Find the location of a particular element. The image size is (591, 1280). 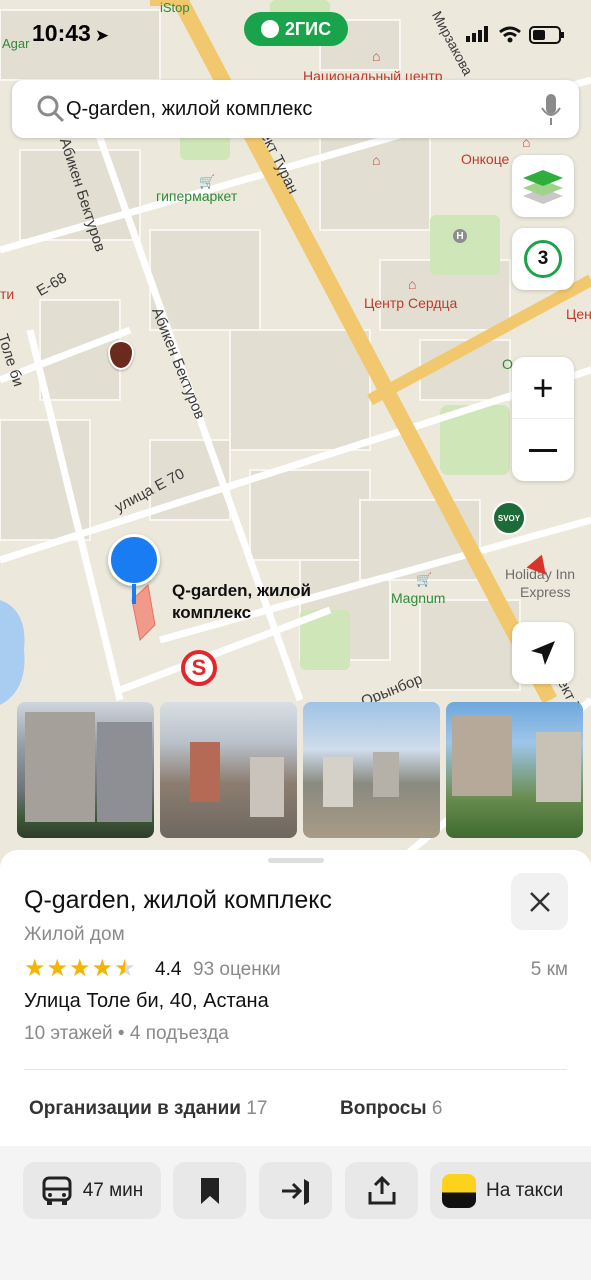

close-button is located at coordinates (539, 901).